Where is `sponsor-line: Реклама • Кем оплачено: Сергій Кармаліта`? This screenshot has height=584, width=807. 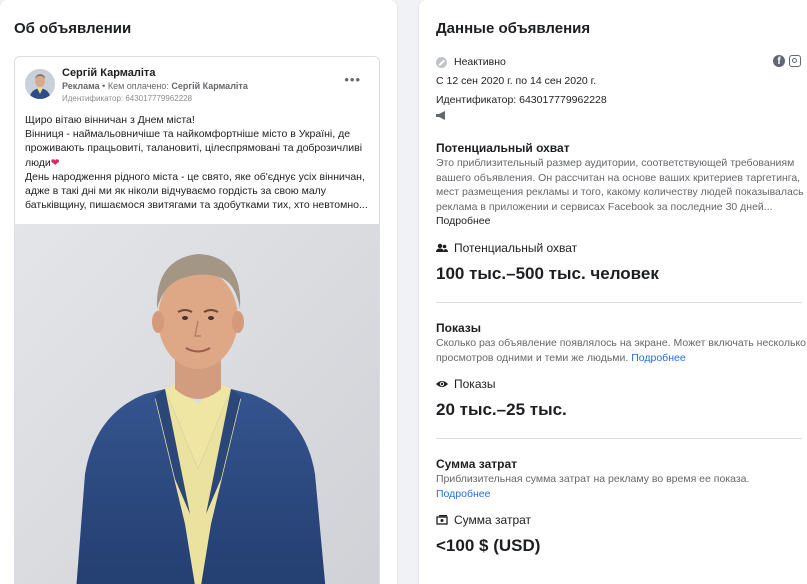
sponsor-line: Реклама • Кем оплачено: Сергій Кармаліта is located at coordinates (155, 86).